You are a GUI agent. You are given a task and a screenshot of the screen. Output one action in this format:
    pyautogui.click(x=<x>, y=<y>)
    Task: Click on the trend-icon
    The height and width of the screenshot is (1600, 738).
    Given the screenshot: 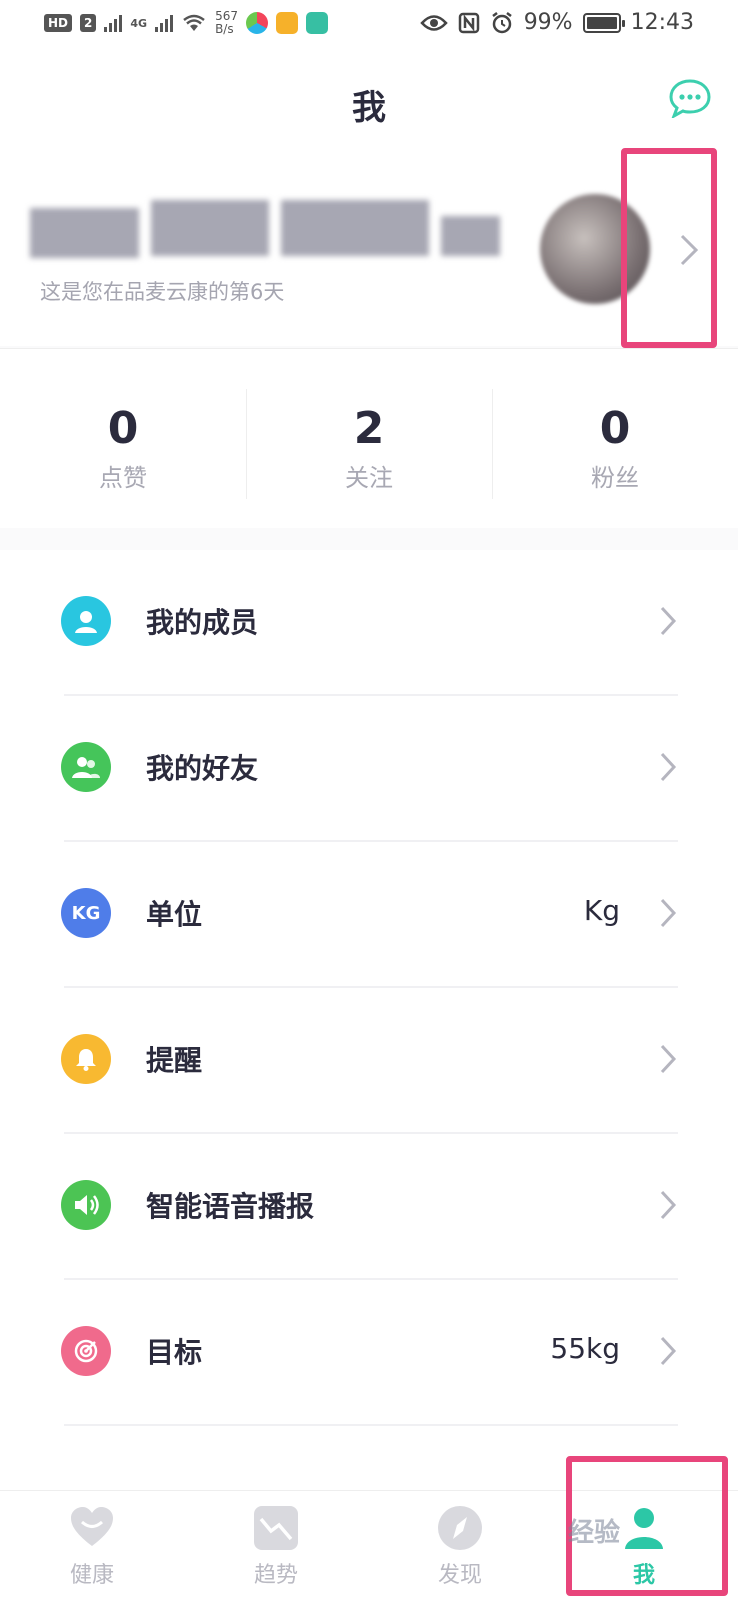 What is the action you would take?
    pyautogui.click(x=276, y=1528)
    